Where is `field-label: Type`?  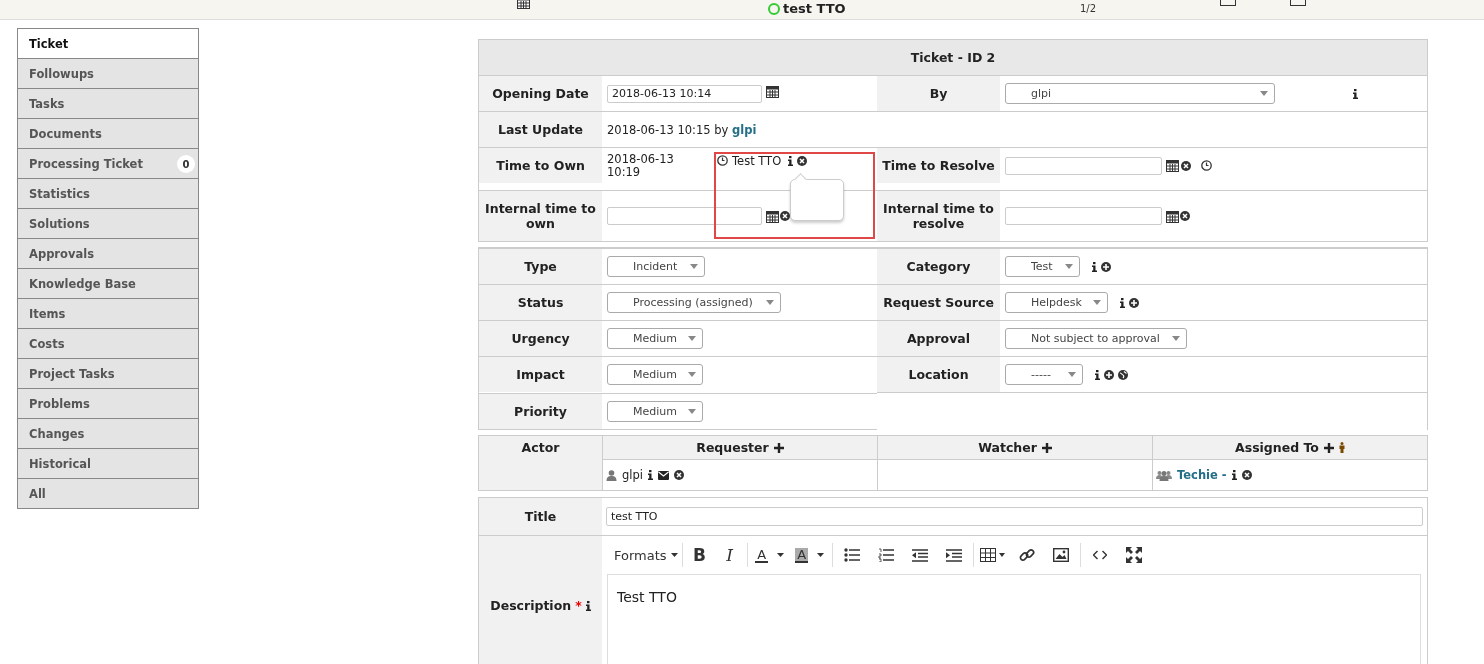 field-label: Type is located at coordinates (540, 266).